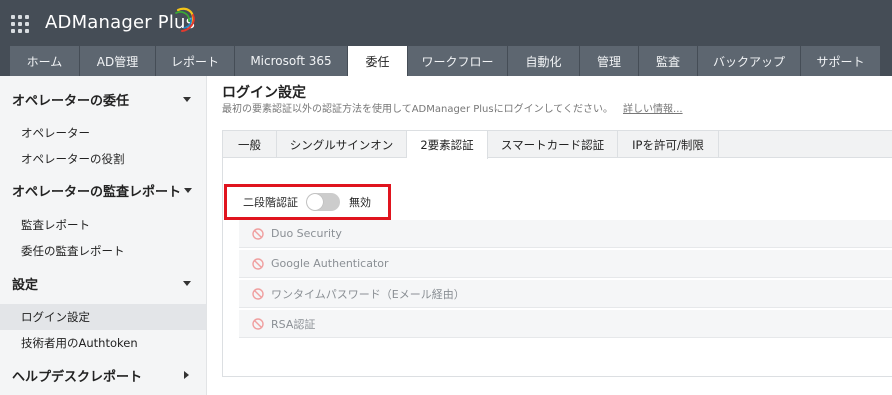 This screenshot has width=892, height=395. What do you see at coordinates (360, 202) in the screenshot?
I see `two-factor-status: 無効` at bounding box center [360, 202].